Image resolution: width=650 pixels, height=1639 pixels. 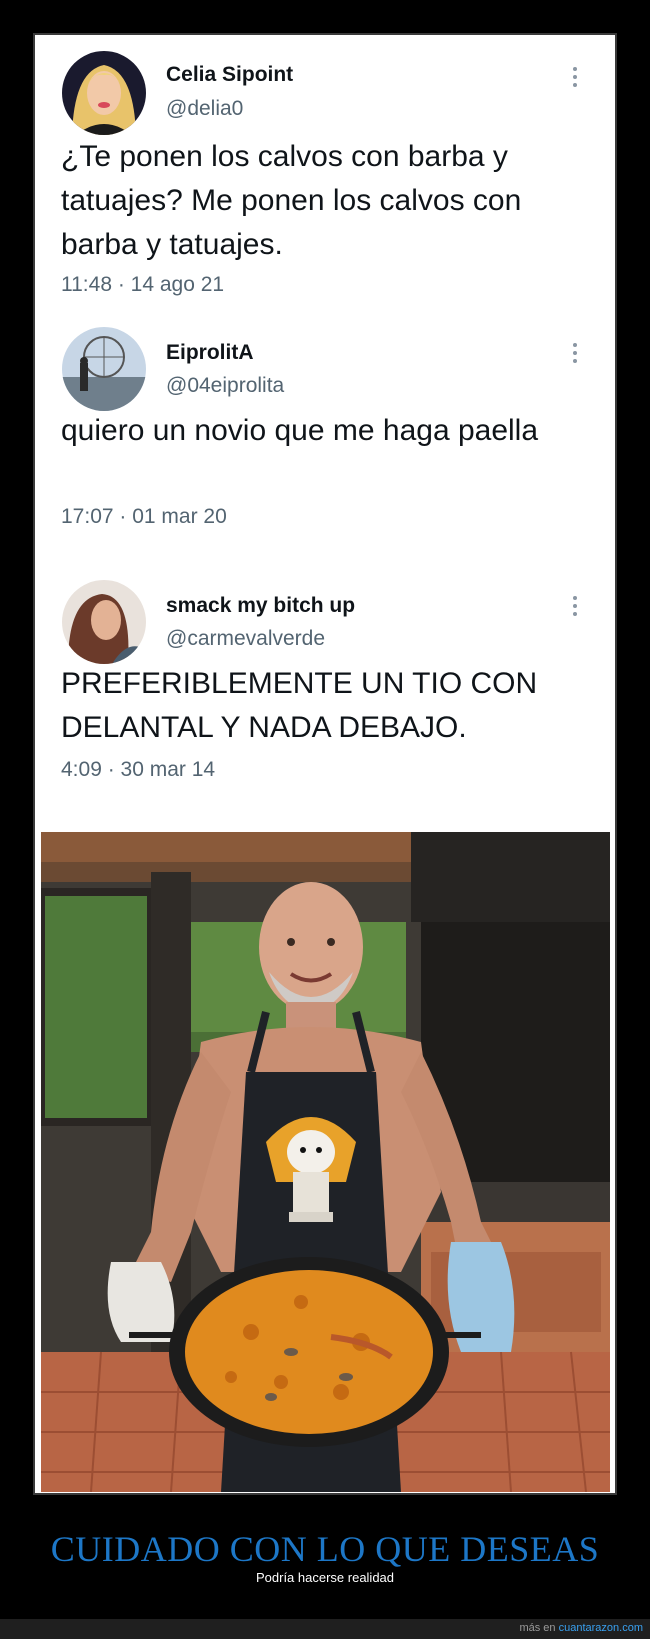 What do you see at coordinates (300, 430) in the screenshot?
I see `tweet-text: quiero un novio que me haga paella` at bounding box center [300, 430].